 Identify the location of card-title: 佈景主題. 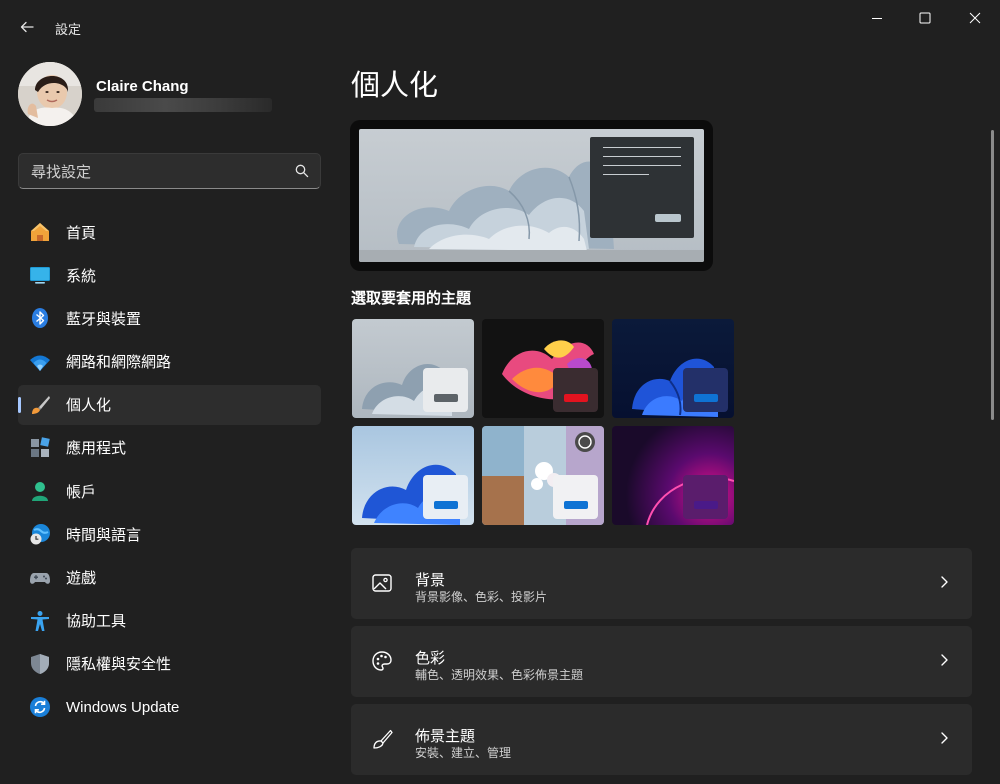
(445, 736).